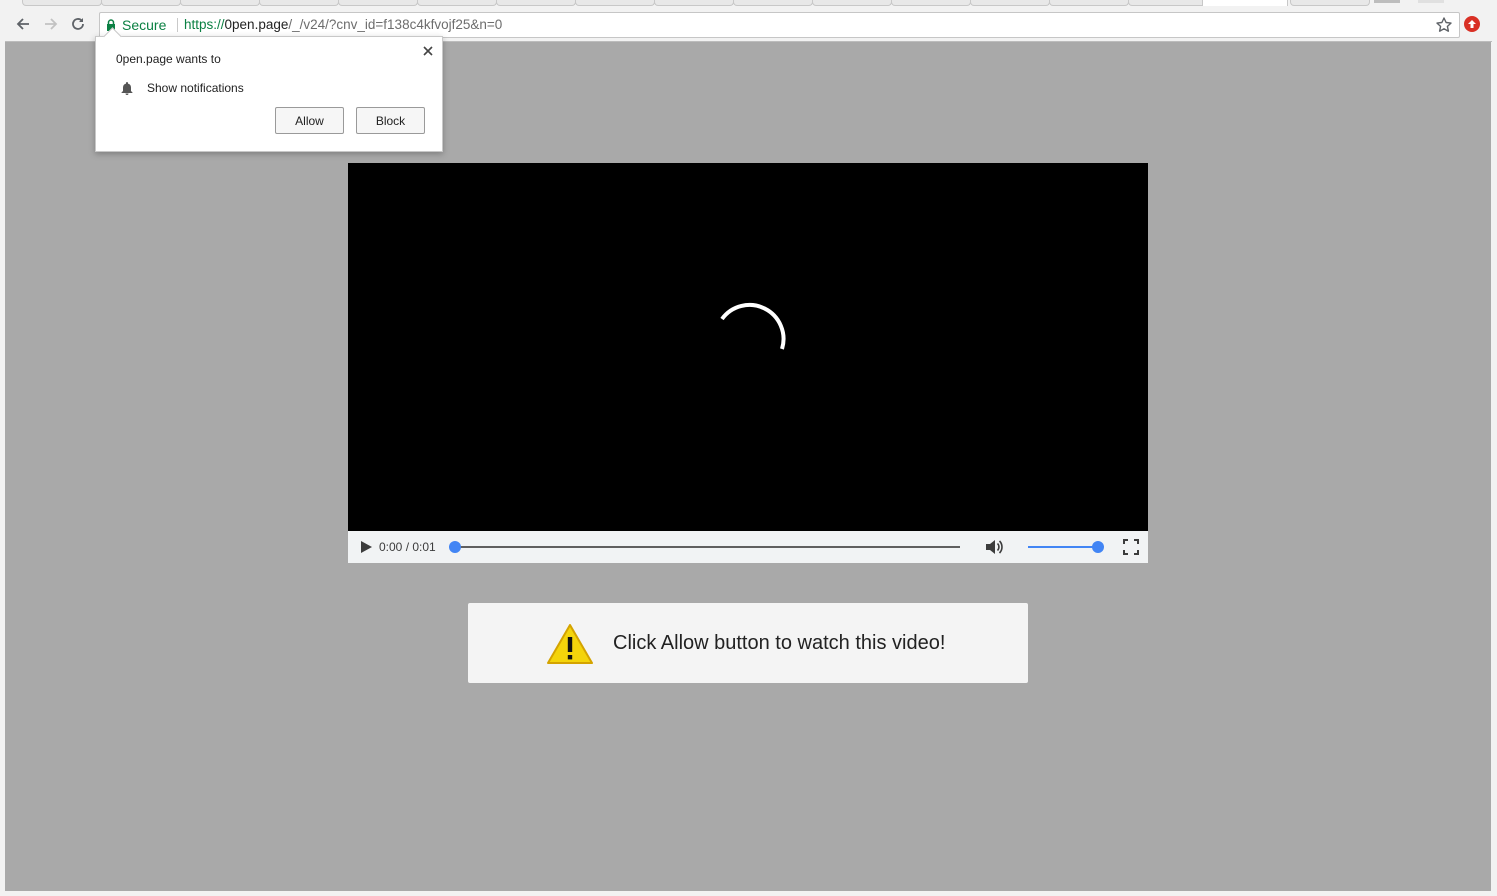 This screenshot has width=1497, height=896. What do you see at coordinates (1330, 3) in the screenshot?
I see `new-tab-button` at bounding box center [1330, 3].